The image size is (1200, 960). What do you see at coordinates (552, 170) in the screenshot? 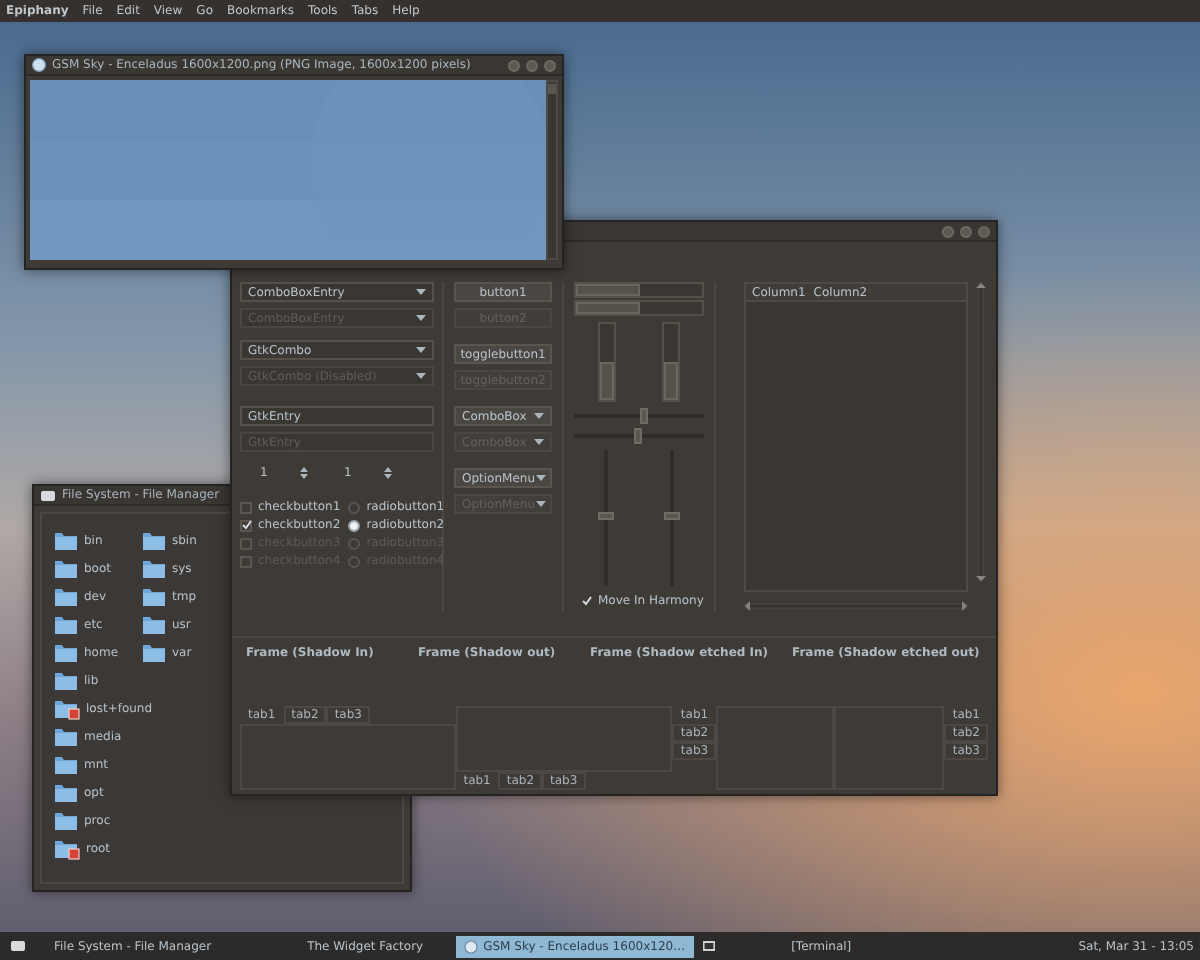
I see `scrollbar` at bounding box center [552, 170].